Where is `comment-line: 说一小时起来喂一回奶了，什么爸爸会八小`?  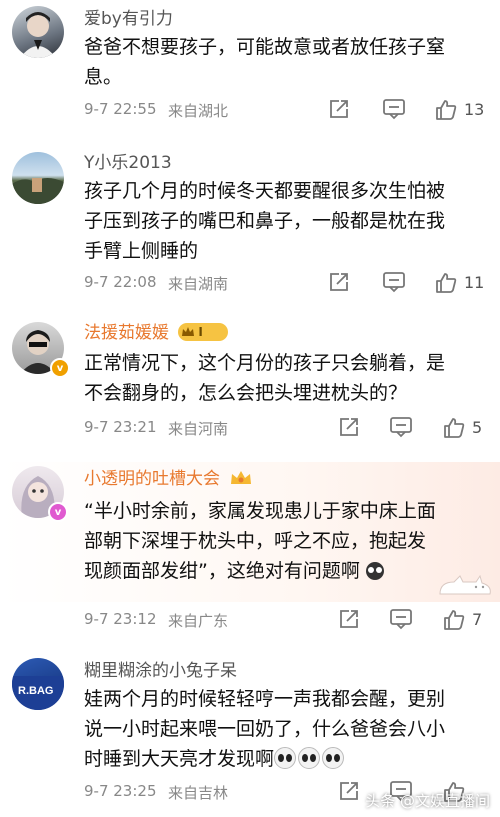 comment-line: 说一小时起来喂一回奶了，什么爸爸会八小 is located at coordinates (265, 729).